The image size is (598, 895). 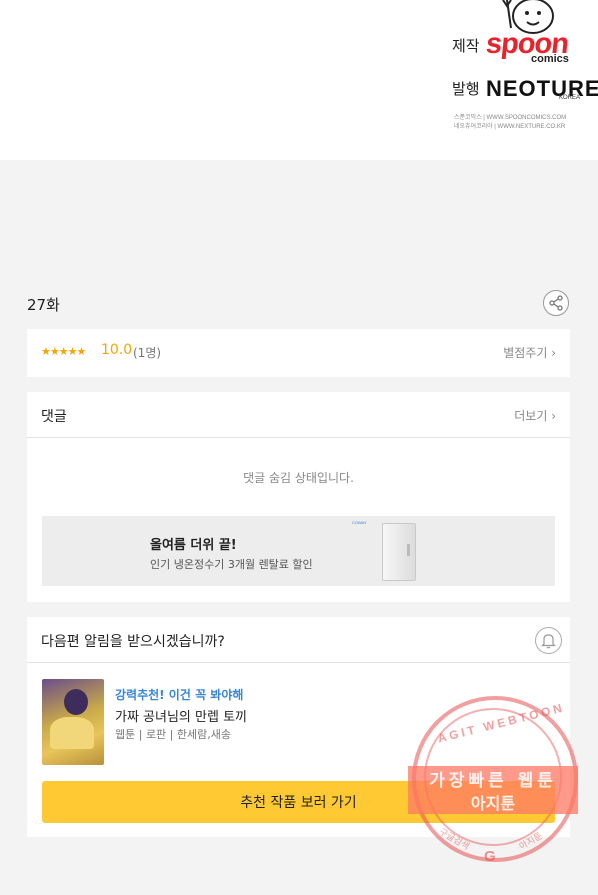 What do you see at coordinates (179, 695) in the screenshot?
I see `recommendation-label: 강력추천! 이건 꼭 봐야해` at bounding box center [179, 695].